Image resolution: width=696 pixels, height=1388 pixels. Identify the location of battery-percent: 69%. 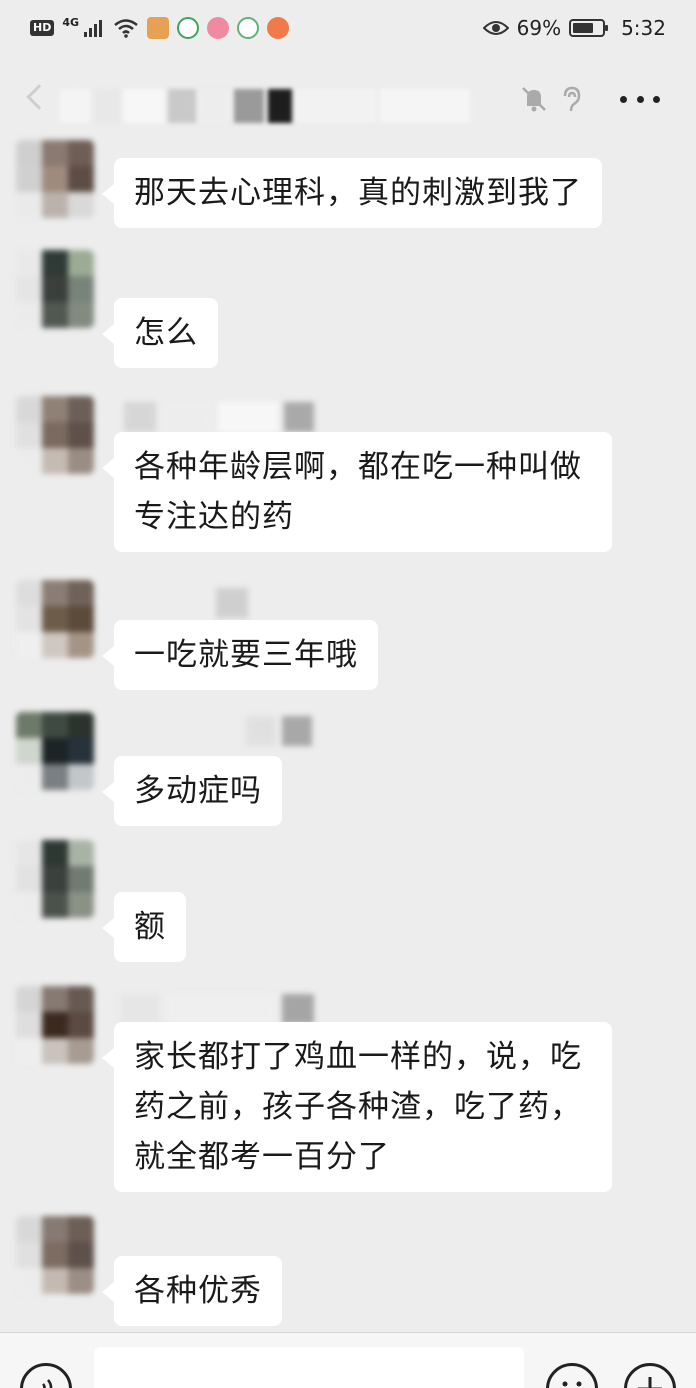
(539, 28).